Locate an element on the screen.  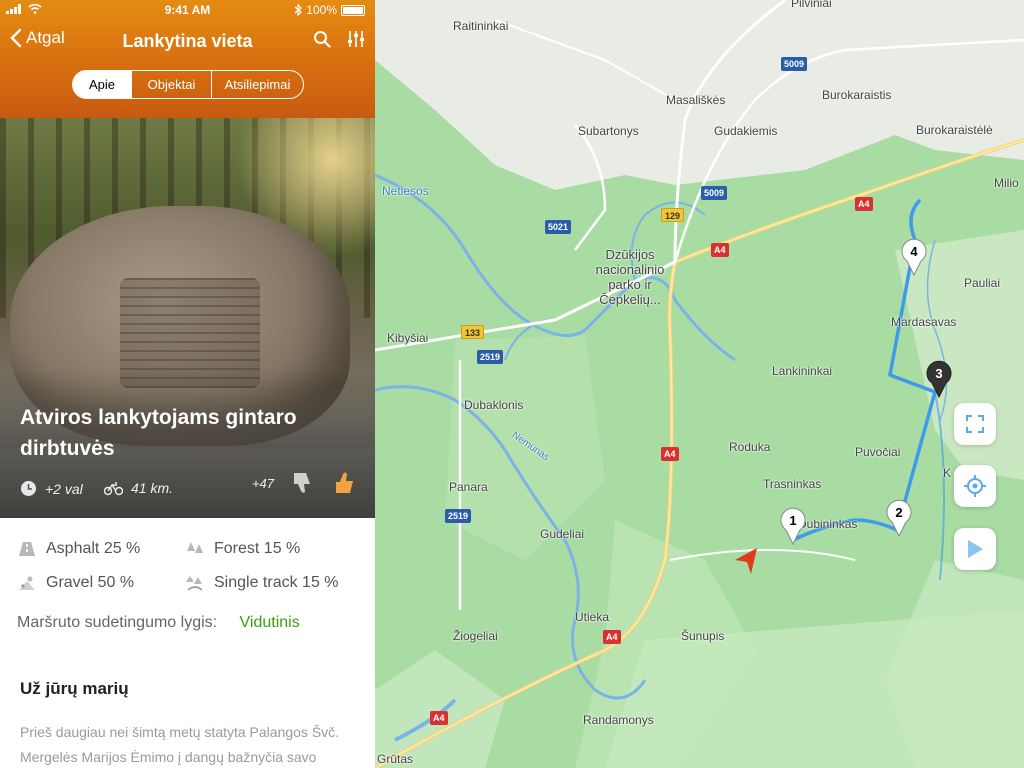
fullscreen-icon is located at coordinates (975, 424).